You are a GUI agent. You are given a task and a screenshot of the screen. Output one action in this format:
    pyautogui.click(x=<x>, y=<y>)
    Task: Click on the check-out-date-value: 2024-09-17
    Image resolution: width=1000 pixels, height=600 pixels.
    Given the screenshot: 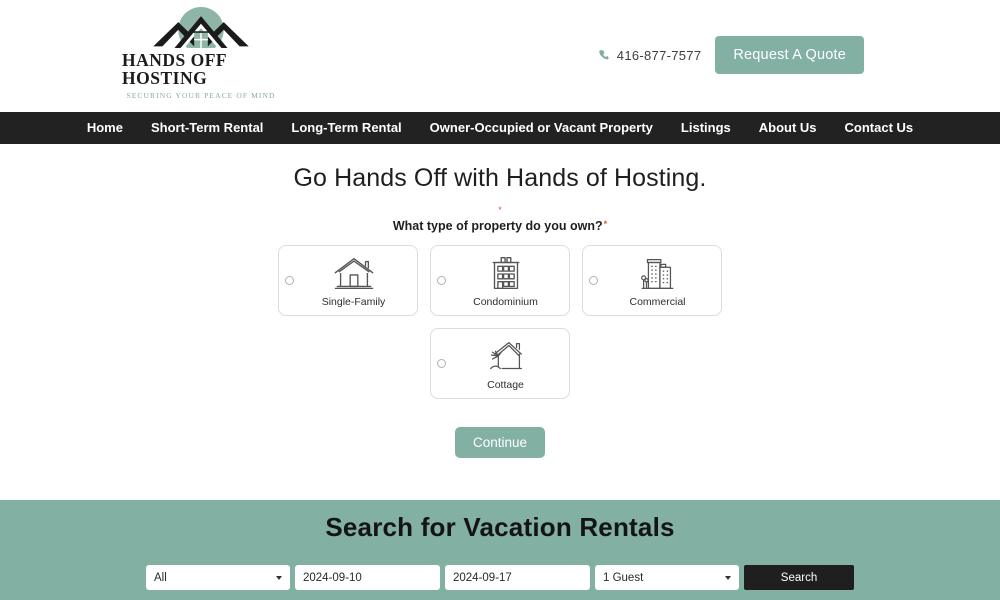 What is the action you would take?
    pyautogui.click(x=482, y=577)
    